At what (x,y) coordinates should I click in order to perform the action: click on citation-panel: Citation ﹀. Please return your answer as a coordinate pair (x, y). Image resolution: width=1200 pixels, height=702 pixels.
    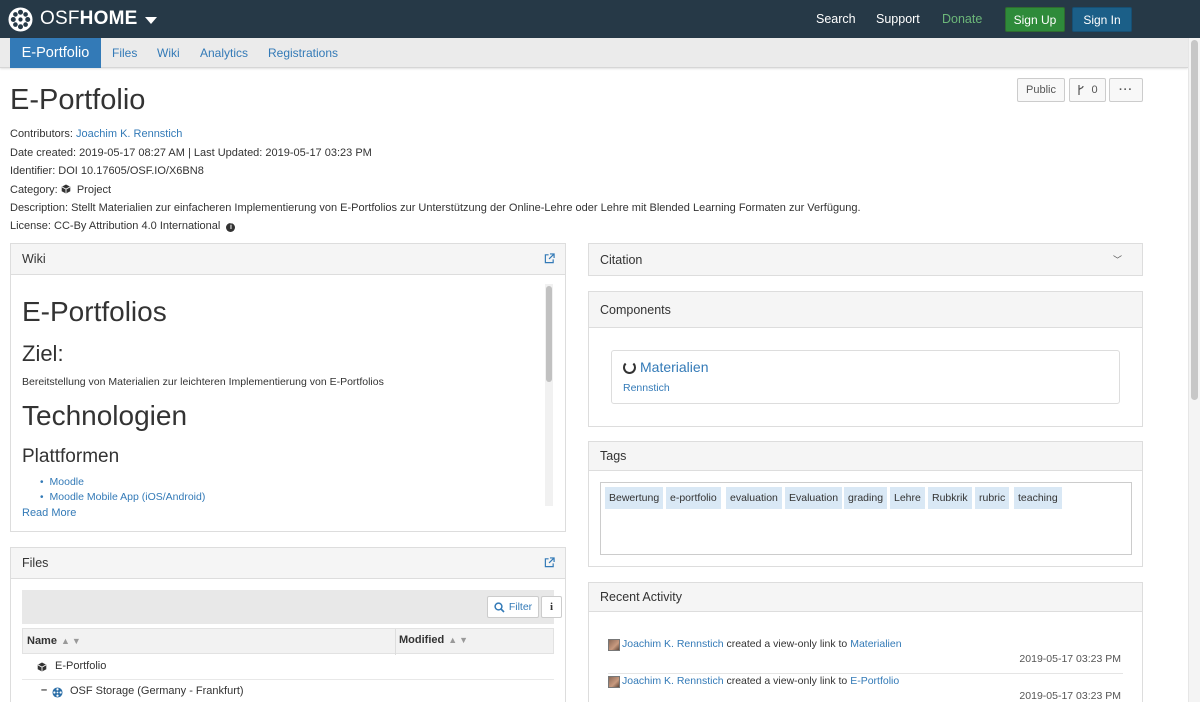
    Looking at the image, I should click on (865, 259).